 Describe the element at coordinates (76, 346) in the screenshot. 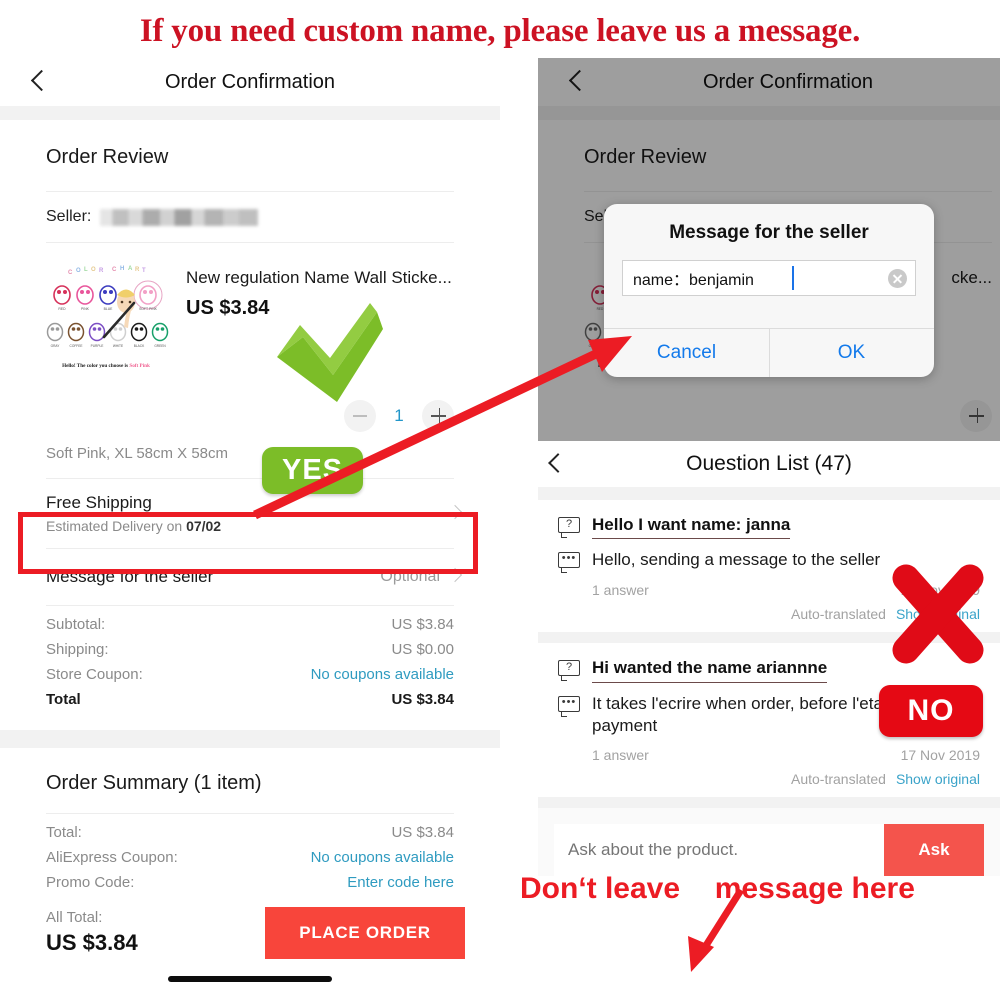

I see `svg-text: COFFEE` at that location.